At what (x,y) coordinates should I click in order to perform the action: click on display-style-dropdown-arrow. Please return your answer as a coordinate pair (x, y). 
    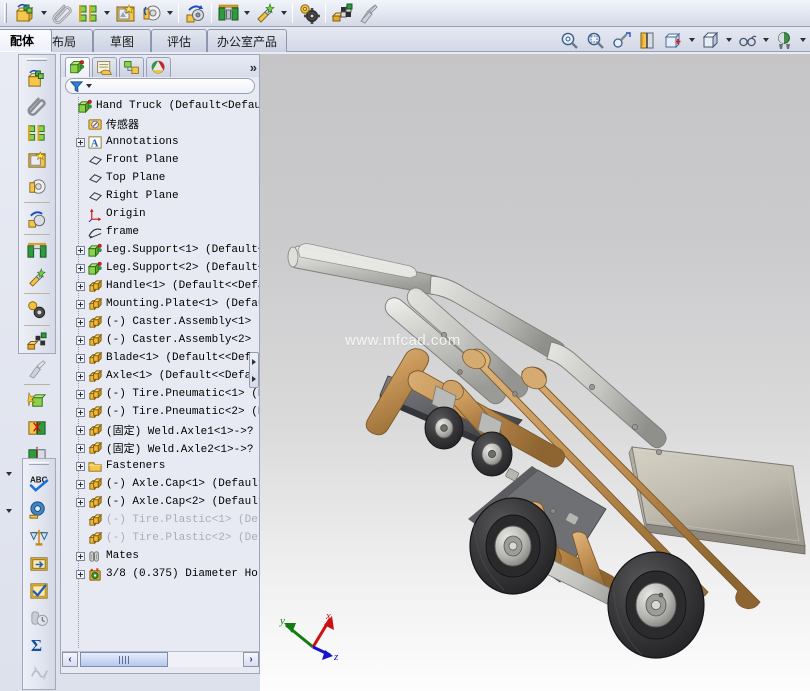
    Looking at the image, I should click on (728, 40).